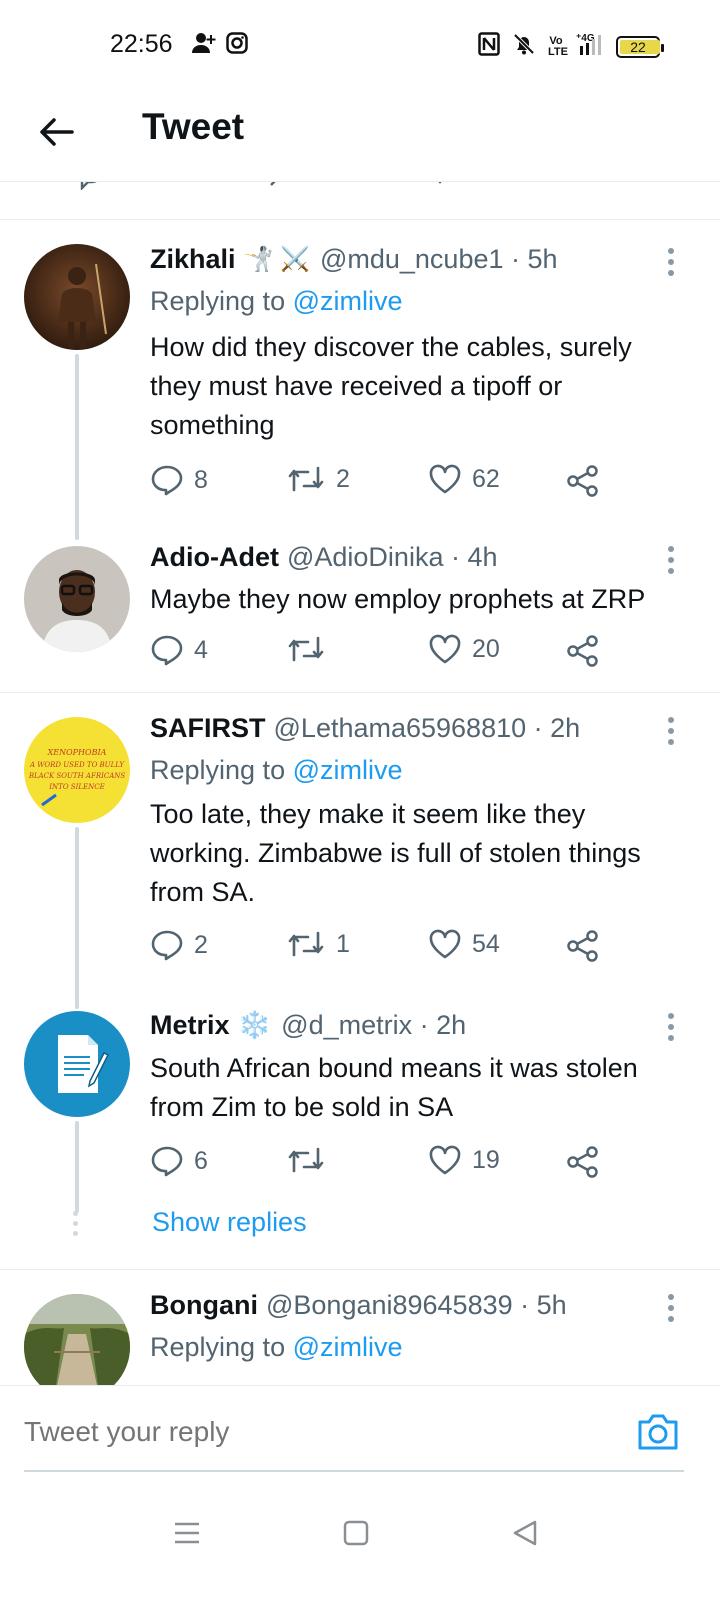 The image size is (720, 1600). Describe the element at coordinates (380, 1165) in the screenshot. I see `tweet-actions: 6 19` at that location.